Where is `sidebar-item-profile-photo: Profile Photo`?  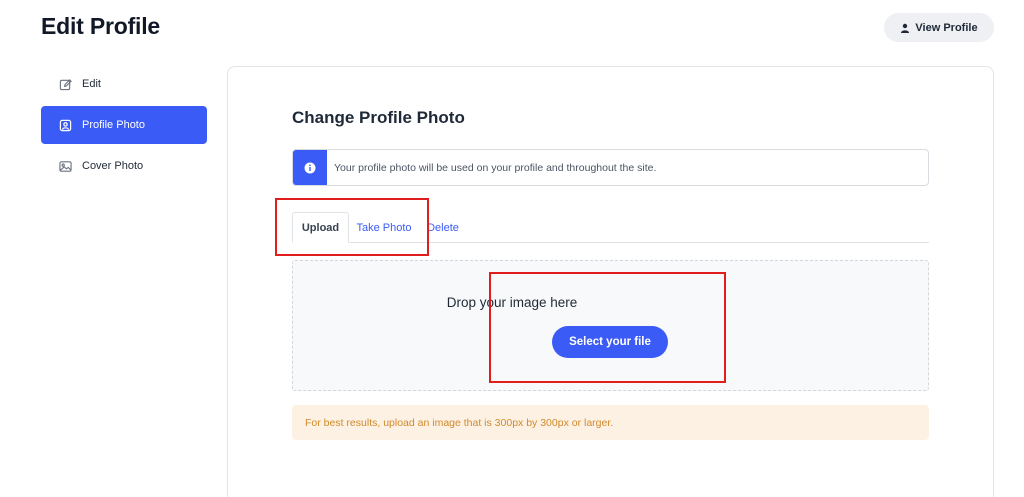 sidebar-item-profile-photo: Profile Photo is located at coordinates (124, 125).